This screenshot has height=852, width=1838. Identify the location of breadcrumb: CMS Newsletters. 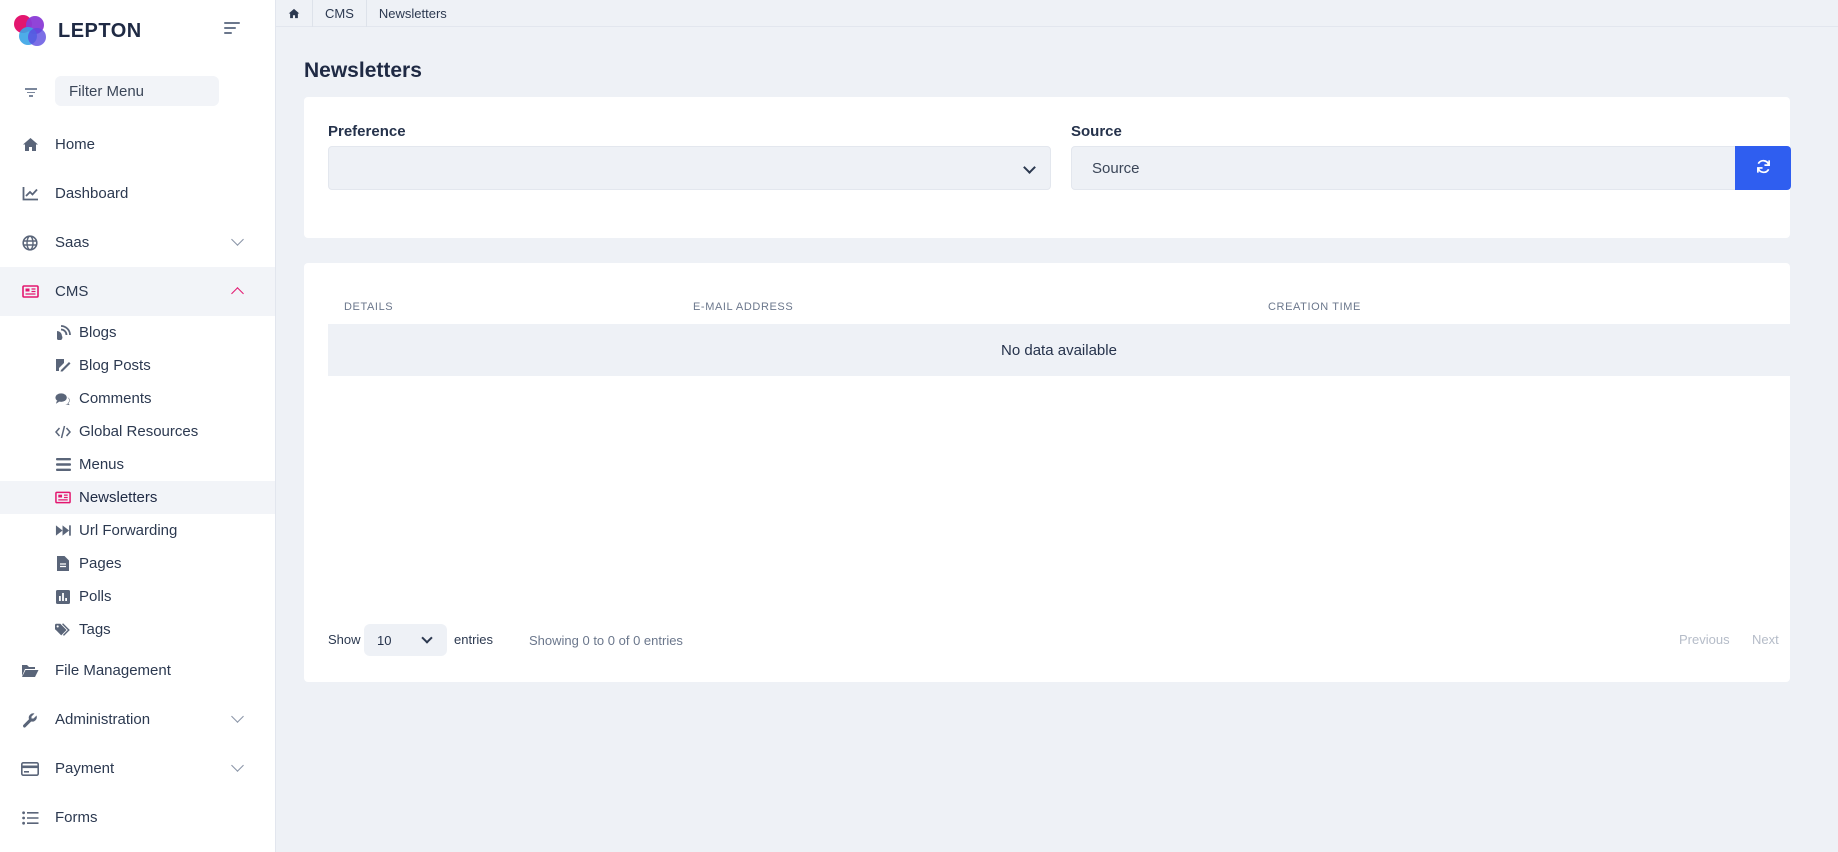
(1057, 13).